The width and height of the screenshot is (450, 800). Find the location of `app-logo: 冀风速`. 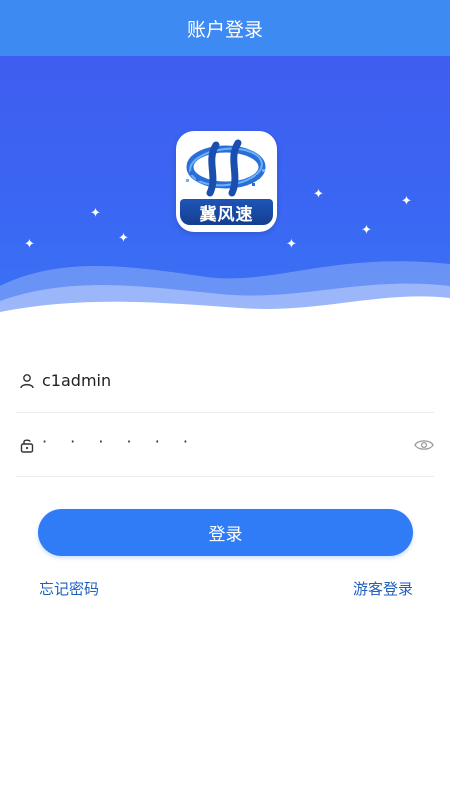

app-logo: 冀风速 is located at coordinates (226, 181).